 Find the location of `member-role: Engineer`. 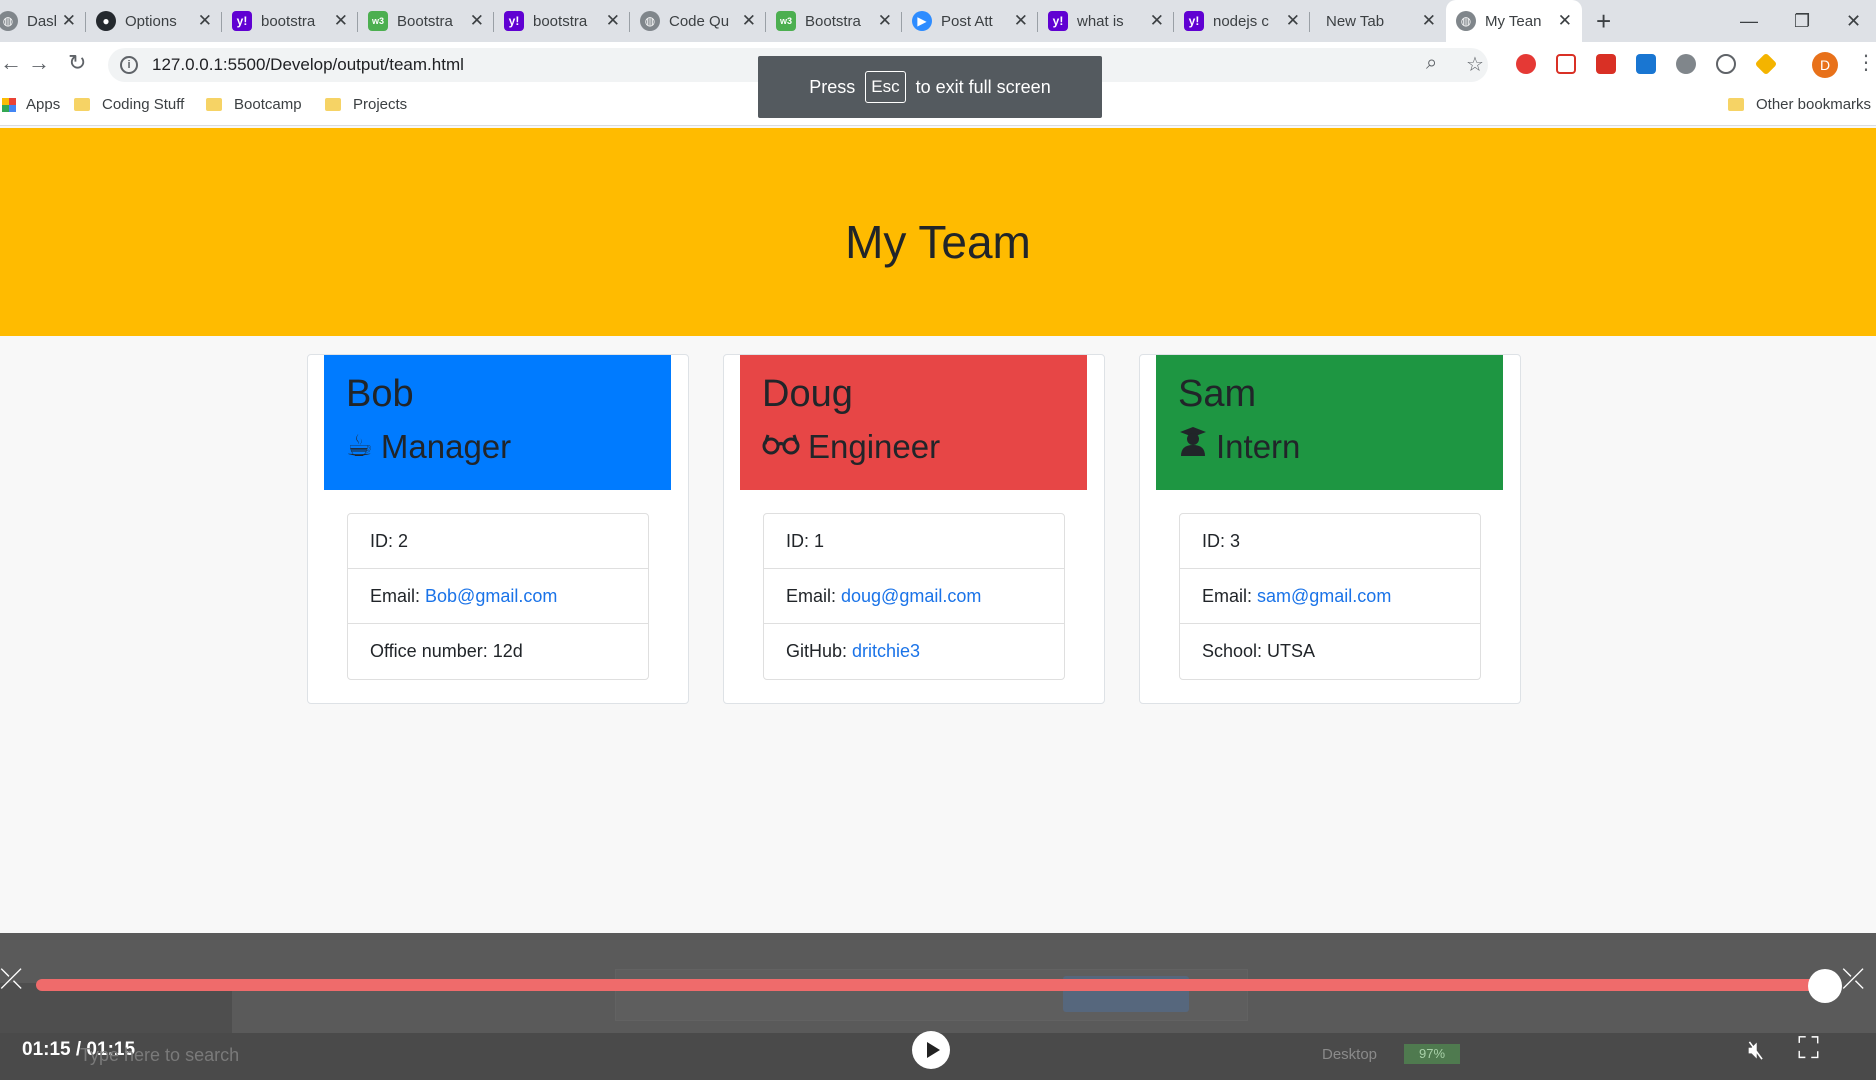

member-role: Engineer is located at coordinates (874, 446).